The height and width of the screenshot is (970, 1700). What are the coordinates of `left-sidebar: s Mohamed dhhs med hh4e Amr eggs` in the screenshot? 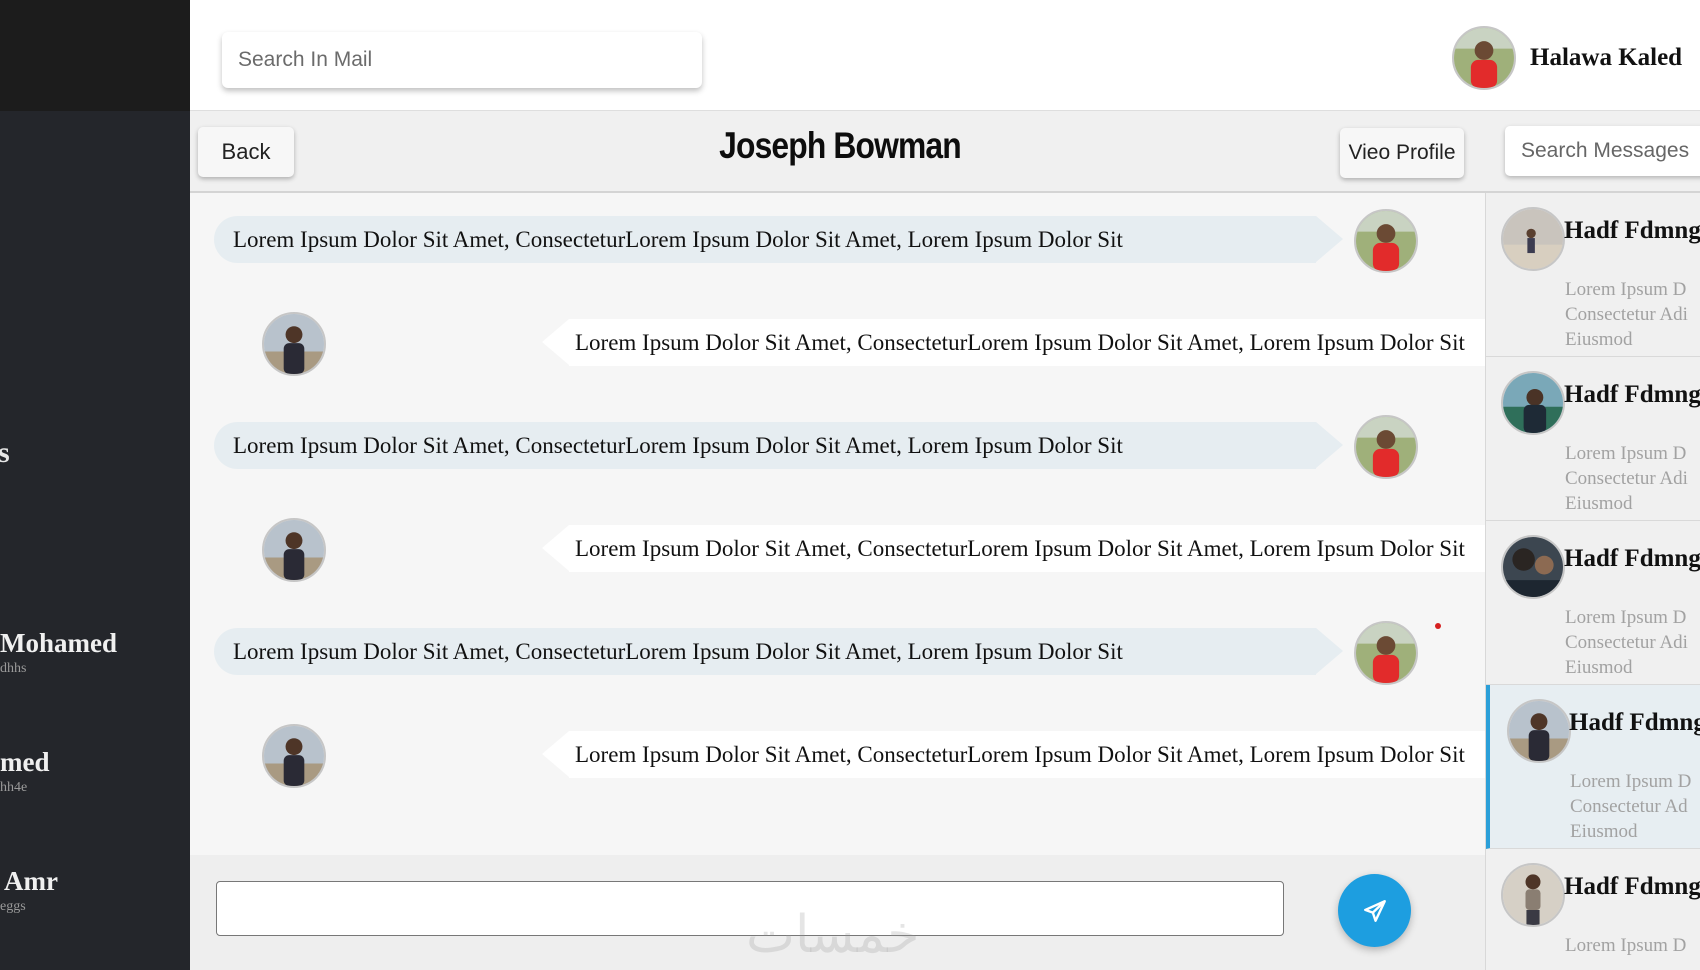 It's located at (95, 485).